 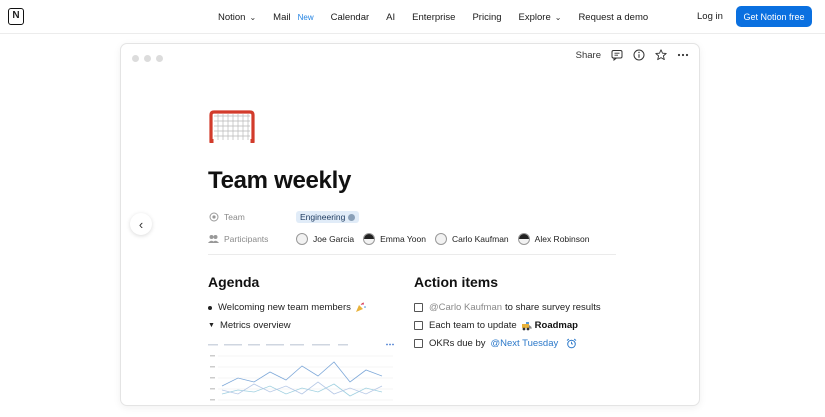 What do you see at coordinates (456, 282) in the screenshot?
I see `action-items-heading: Action items` at bounding box center [456, 282].